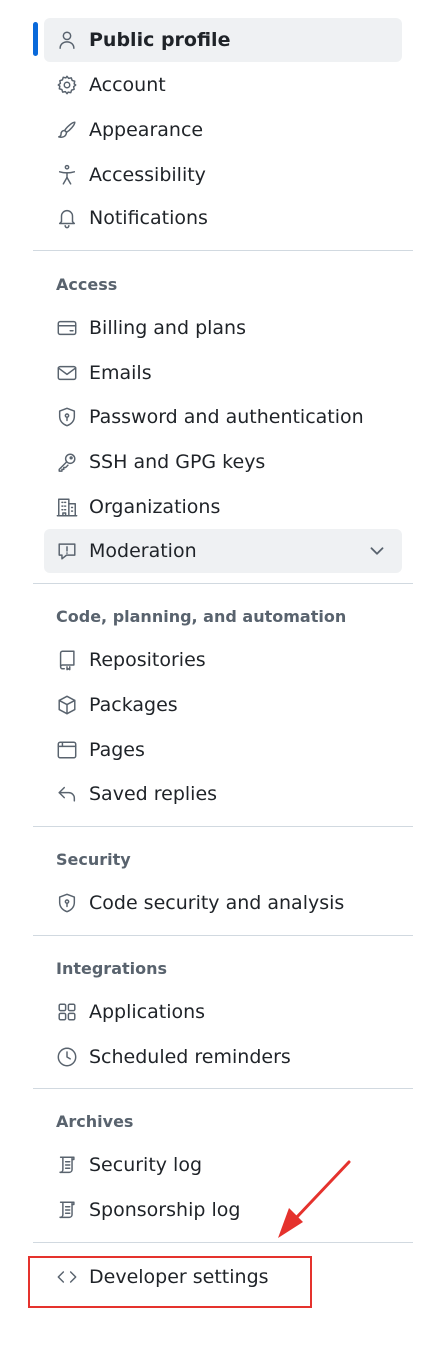  Describe the element at coordinates (147, 175) in the screenshot. I see `sidebar-item-label: Accessibility` at that location.